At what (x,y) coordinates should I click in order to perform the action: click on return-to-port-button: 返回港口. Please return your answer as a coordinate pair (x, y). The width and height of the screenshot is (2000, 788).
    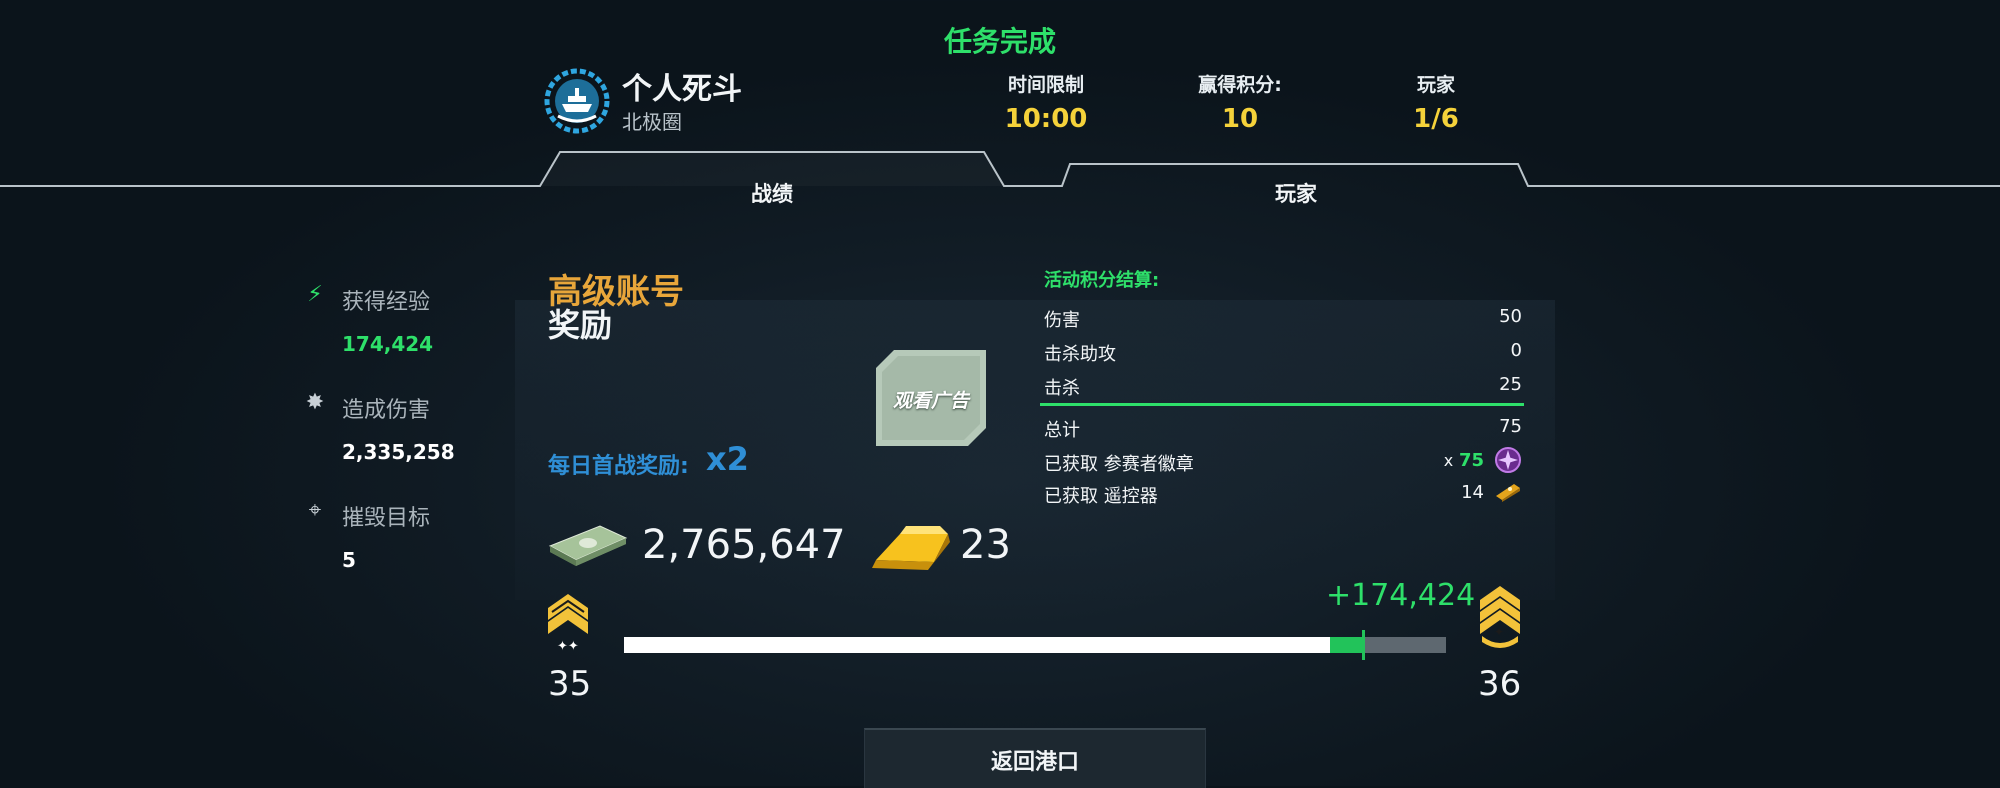
    Looking at the image, I should click on (1035, 758).